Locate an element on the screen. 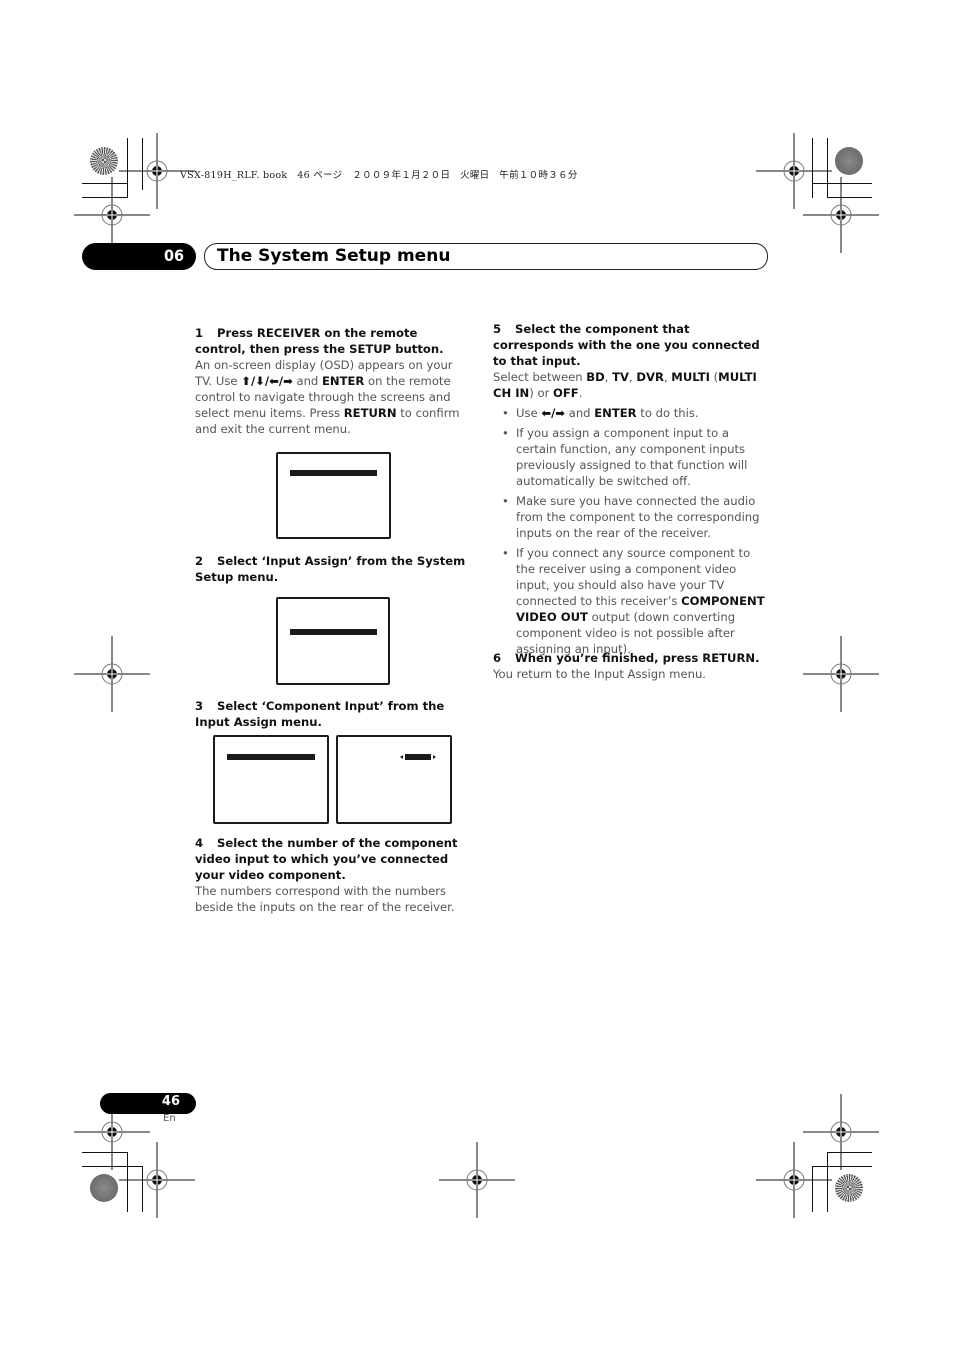  chapter-title-box: The System Setup menu is located at coordinates (486, 256).